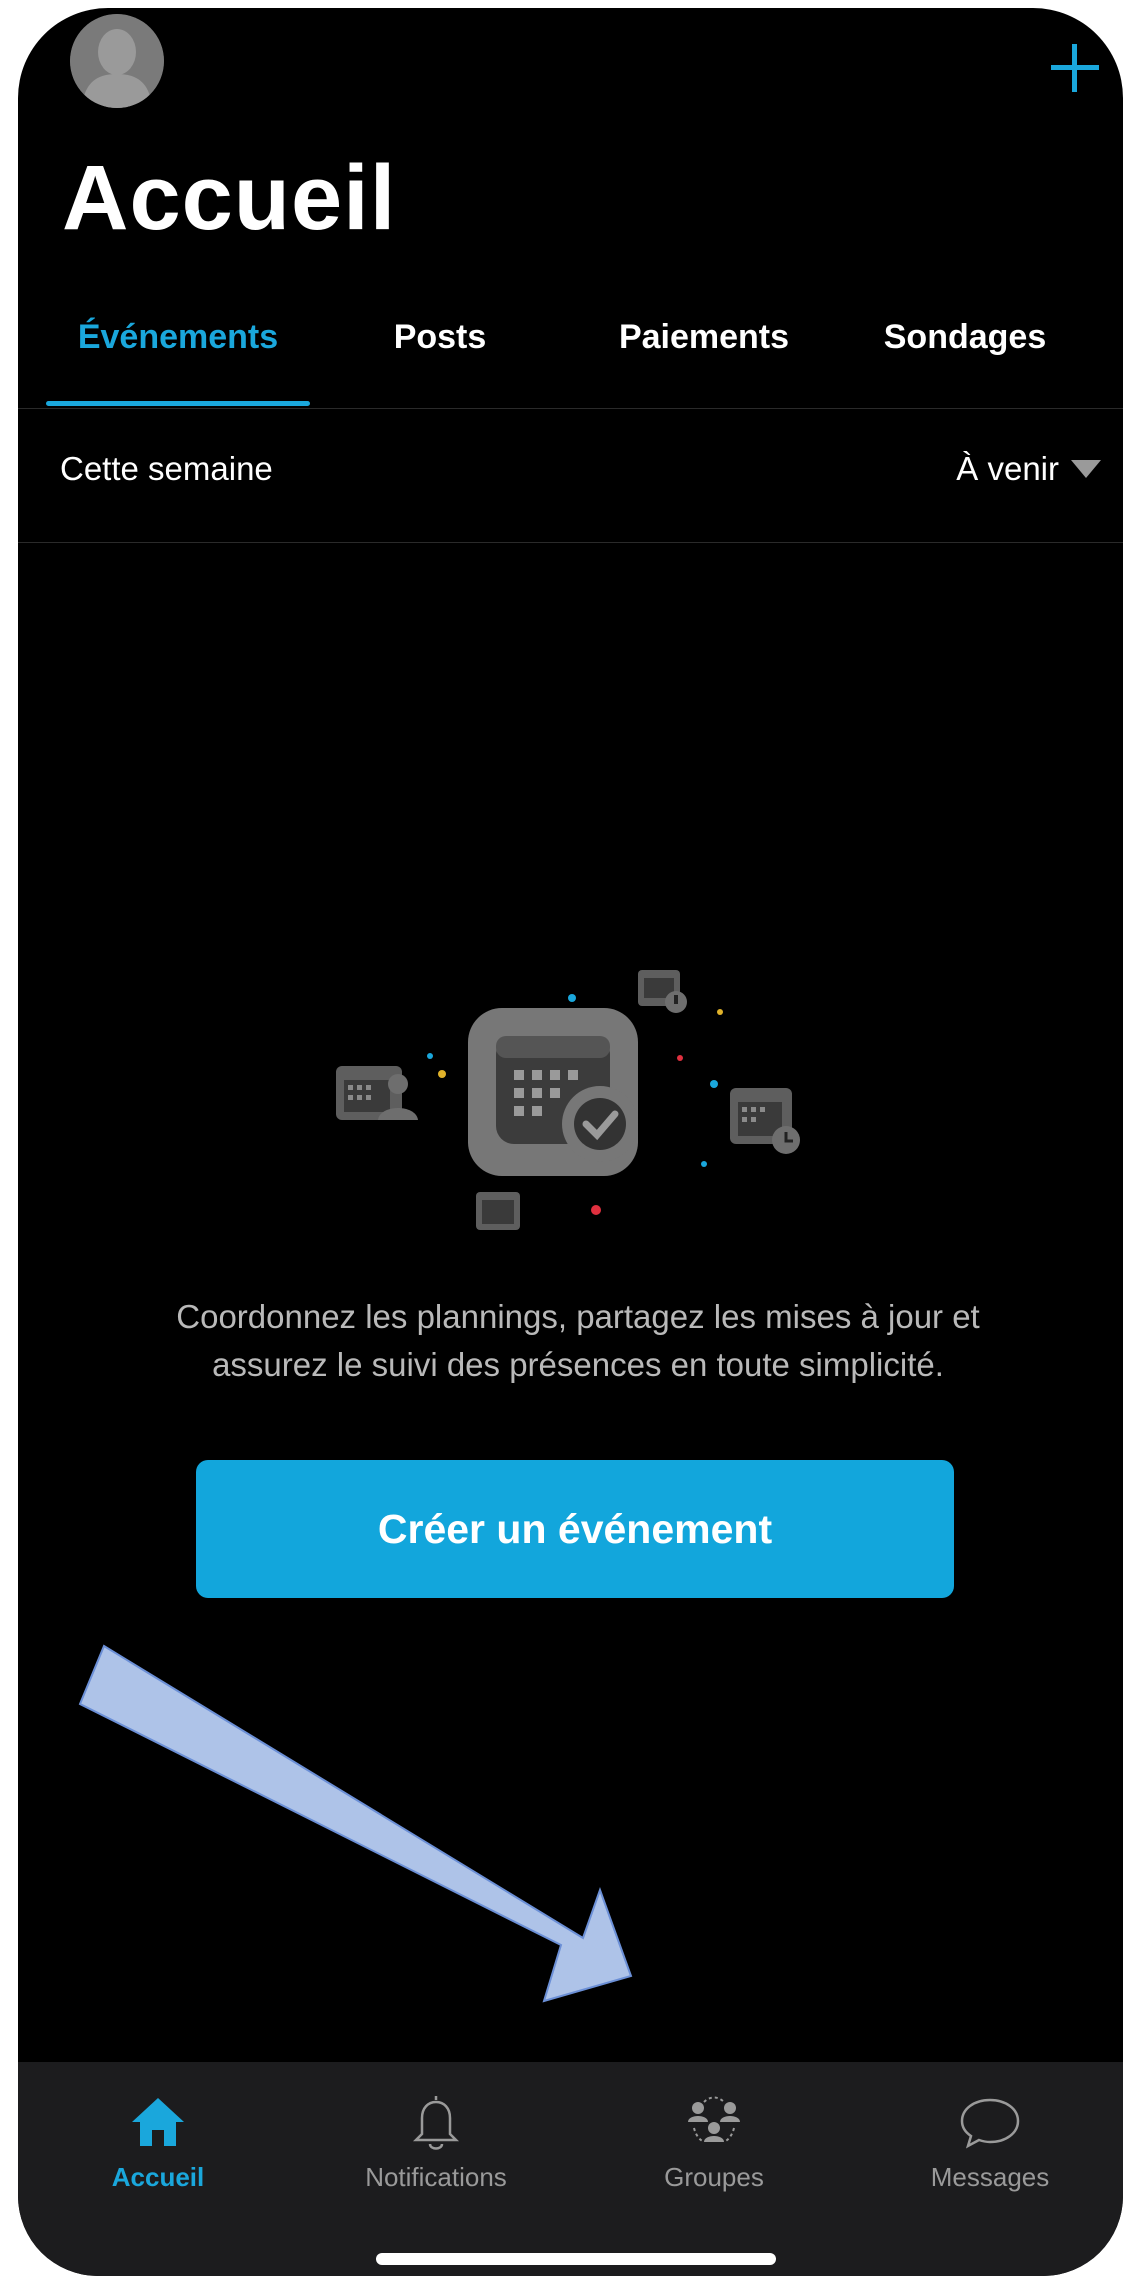  Describe the element at coordinates (229, 198) in the screenshot. I see `page-title: Accueil` at that location.